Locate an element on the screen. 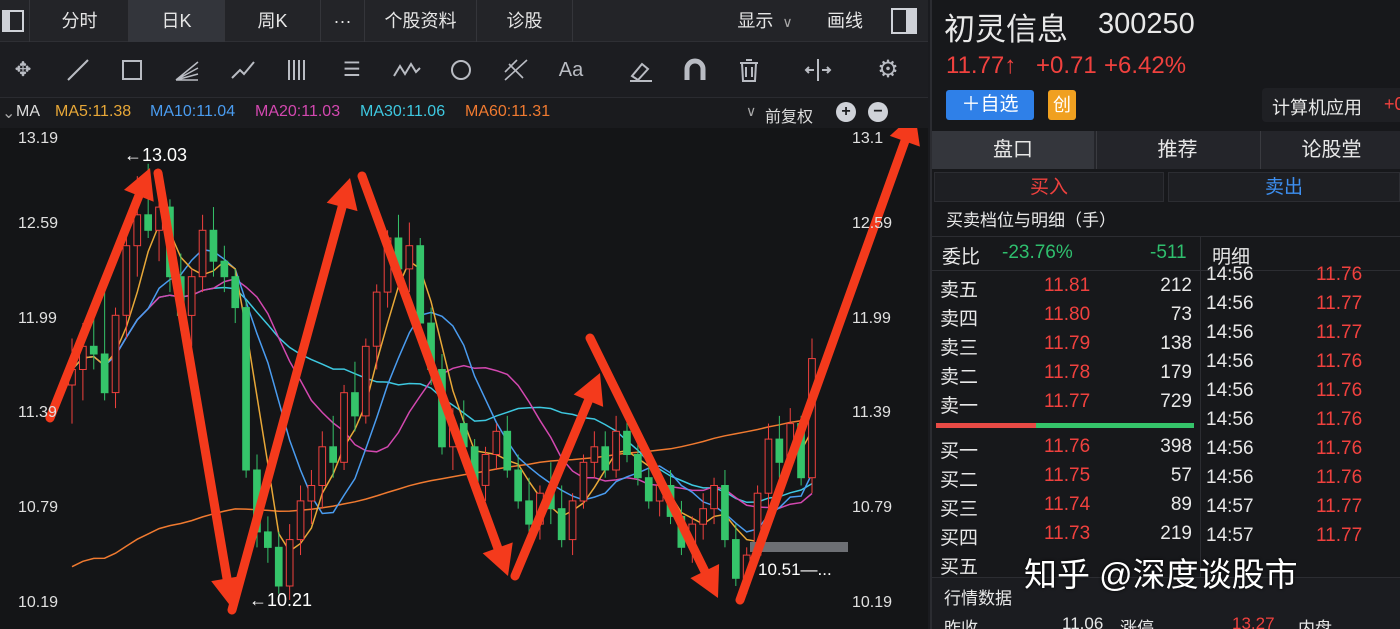 The image size is (1400, 629). magnet-icon is located at coordinates (695, 70).